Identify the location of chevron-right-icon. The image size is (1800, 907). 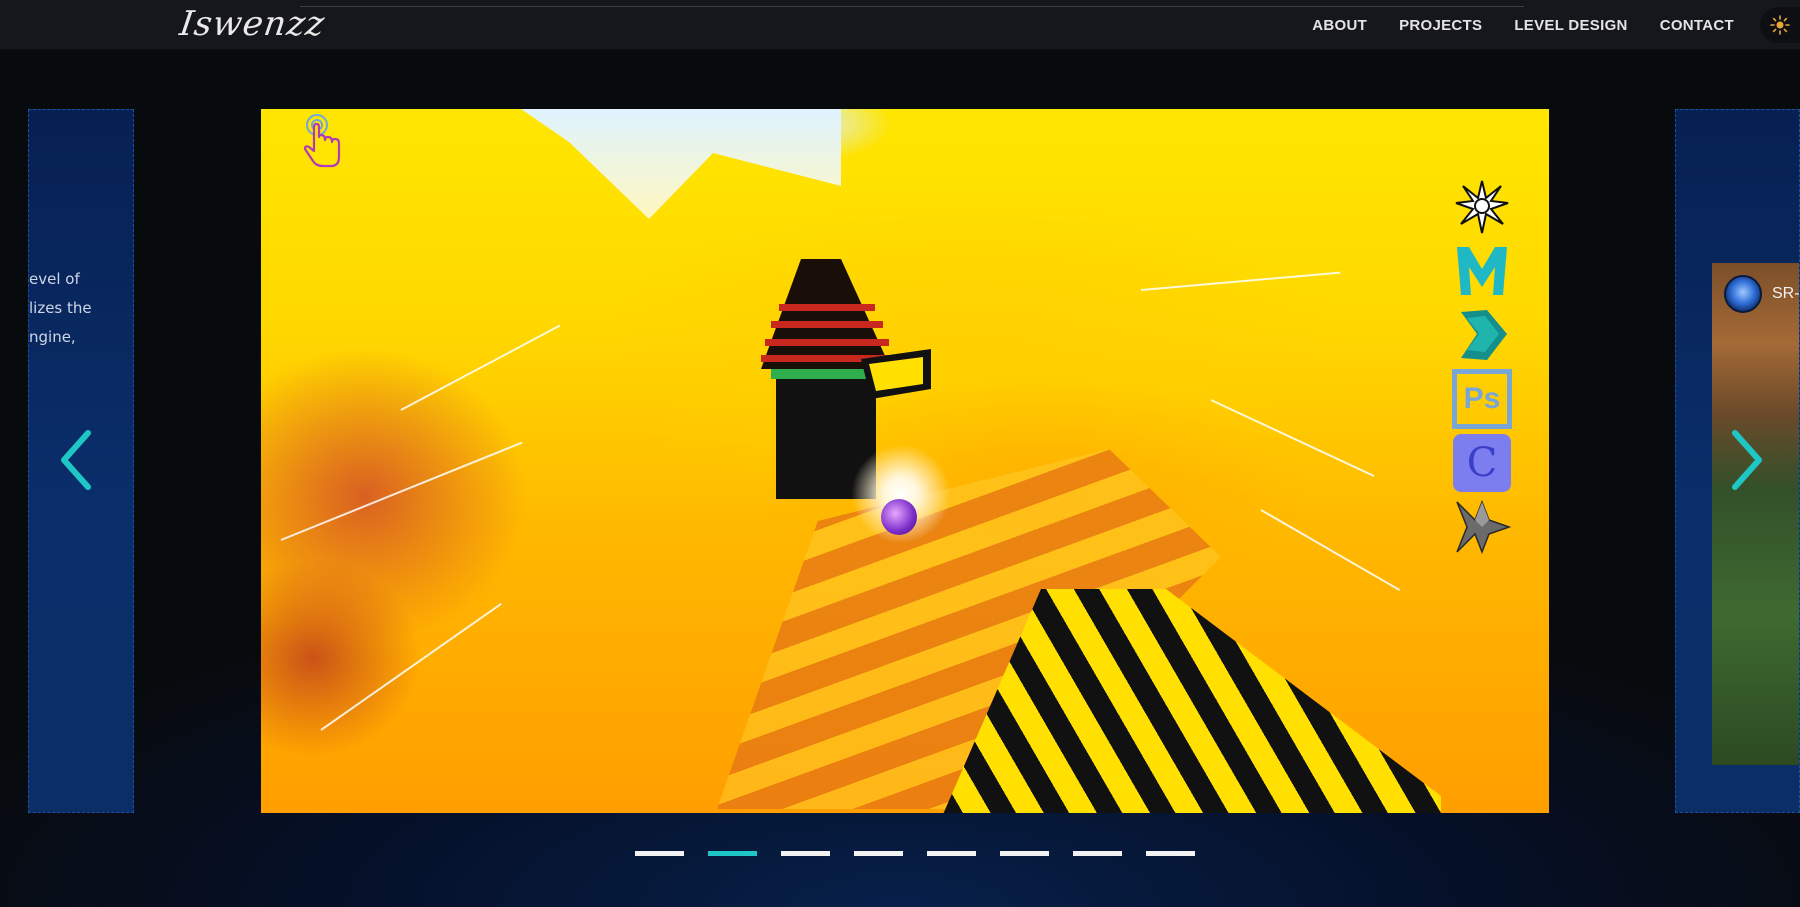
(1747, 460).